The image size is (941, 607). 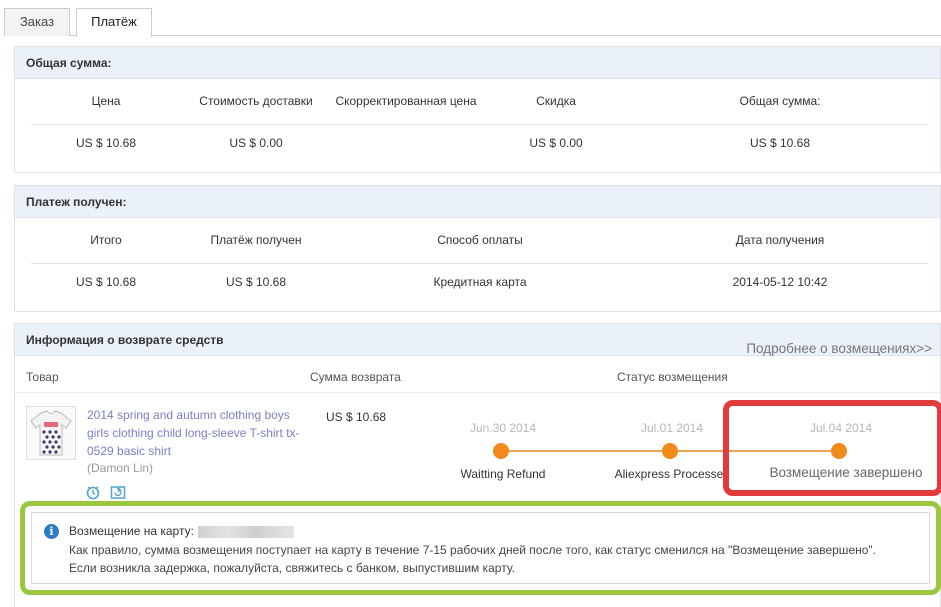 I want to click on timeline-step-1-marker, so click(x=501, y=451).